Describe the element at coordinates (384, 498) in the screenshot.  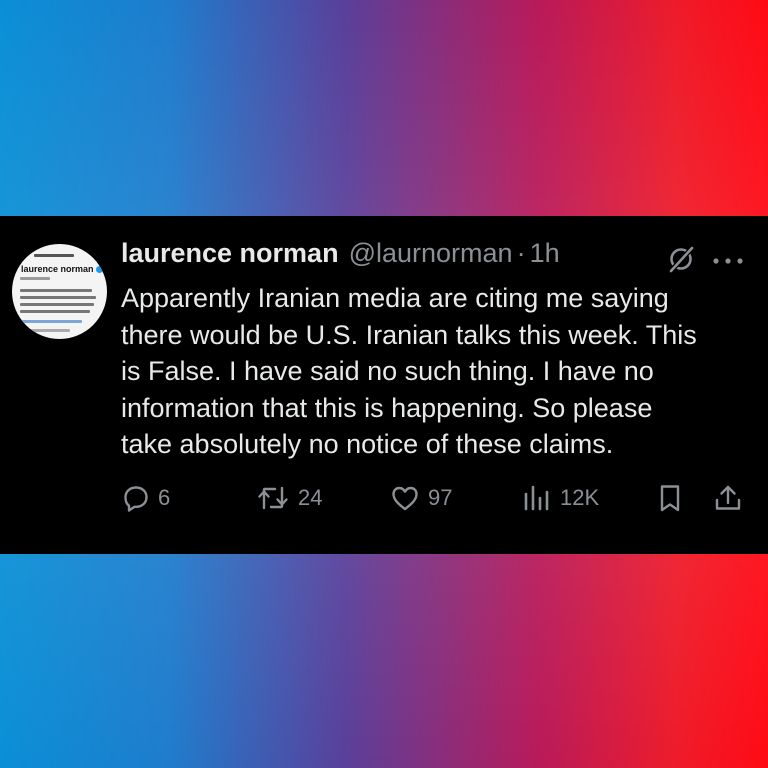
I see `action-bar: 6 24 97 12K` at that location.